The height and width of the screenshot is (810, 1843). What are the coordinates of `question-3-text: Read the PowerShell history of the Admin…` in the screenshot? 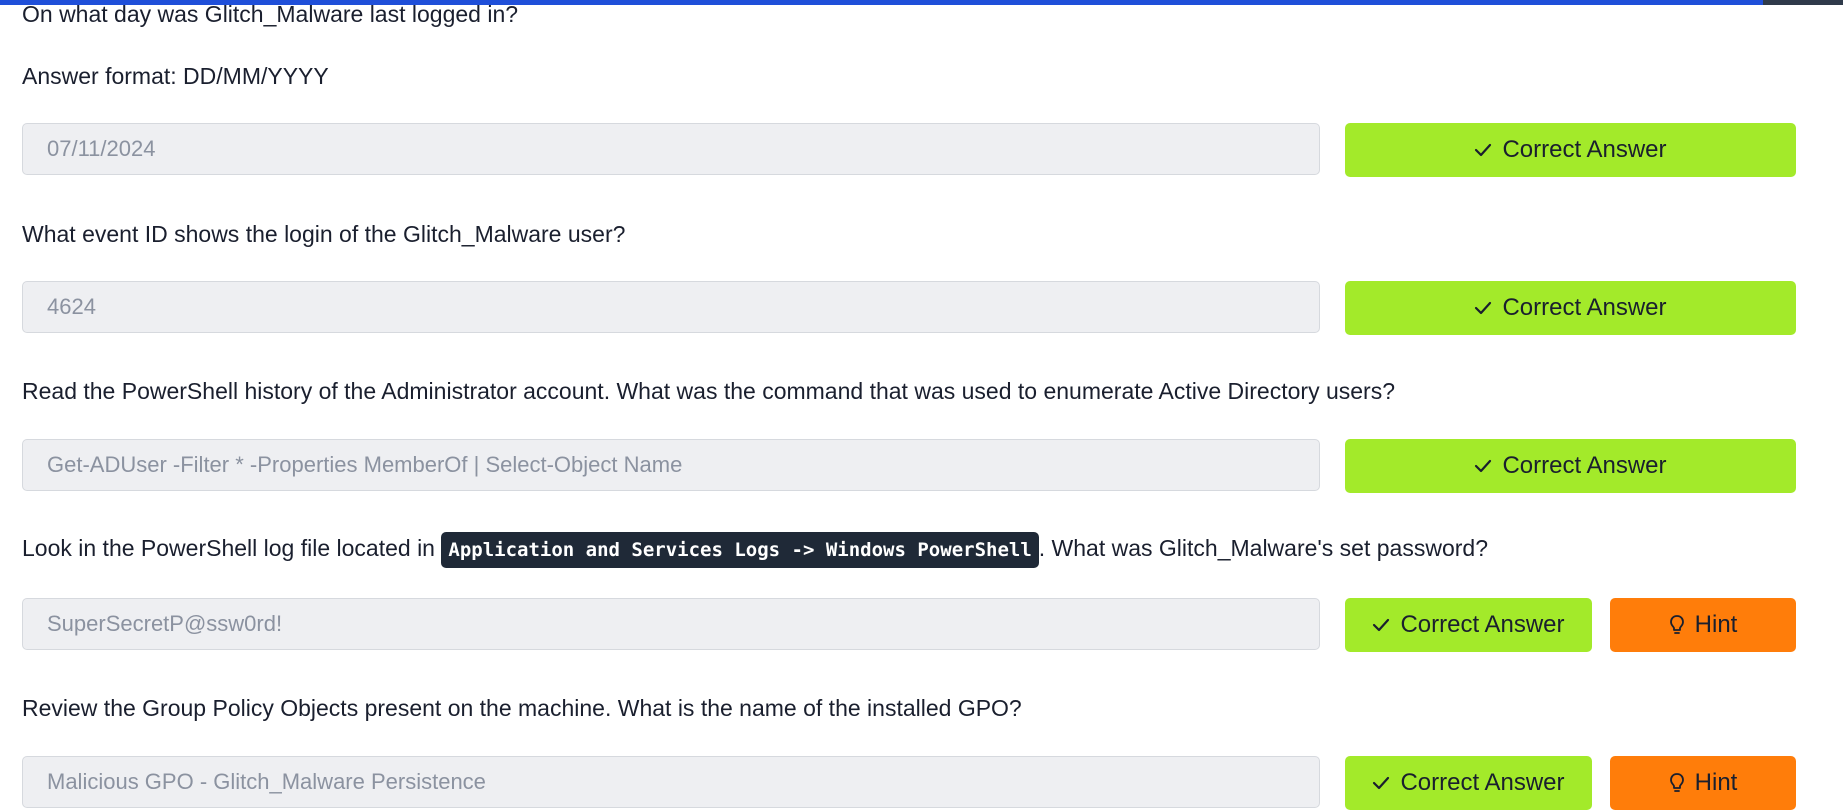 It's located at (708, 391).